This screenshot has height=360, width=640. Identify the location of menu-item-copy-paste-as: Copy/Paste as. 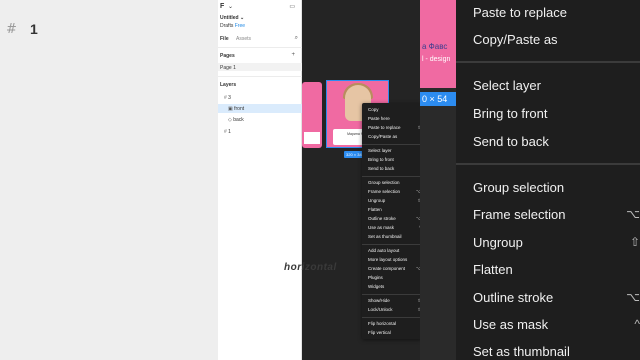
(382, 136).